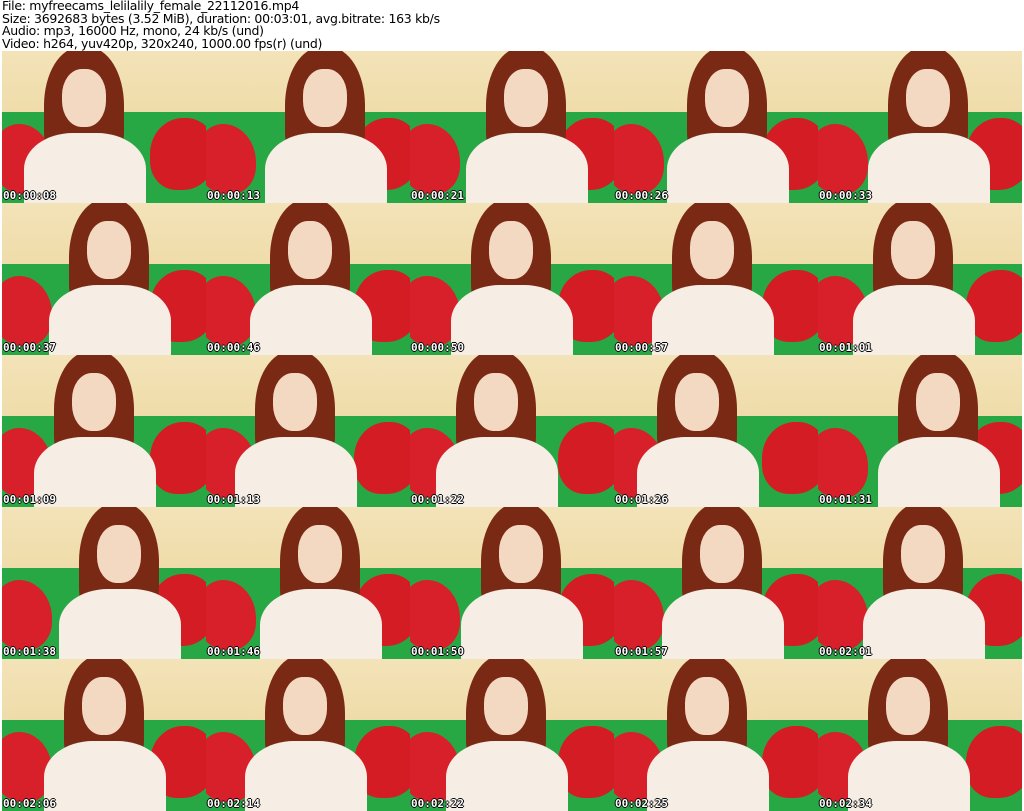 This screenshot has width=1024, height=811. I want to click on thumbnail-timestamp: 00:00:46, so click(233, 347).